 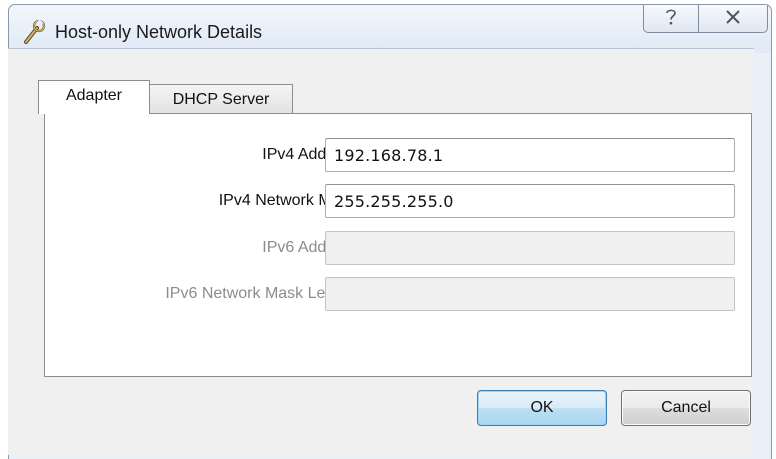 I want to click on help-icon, so click(x=671, y=19).